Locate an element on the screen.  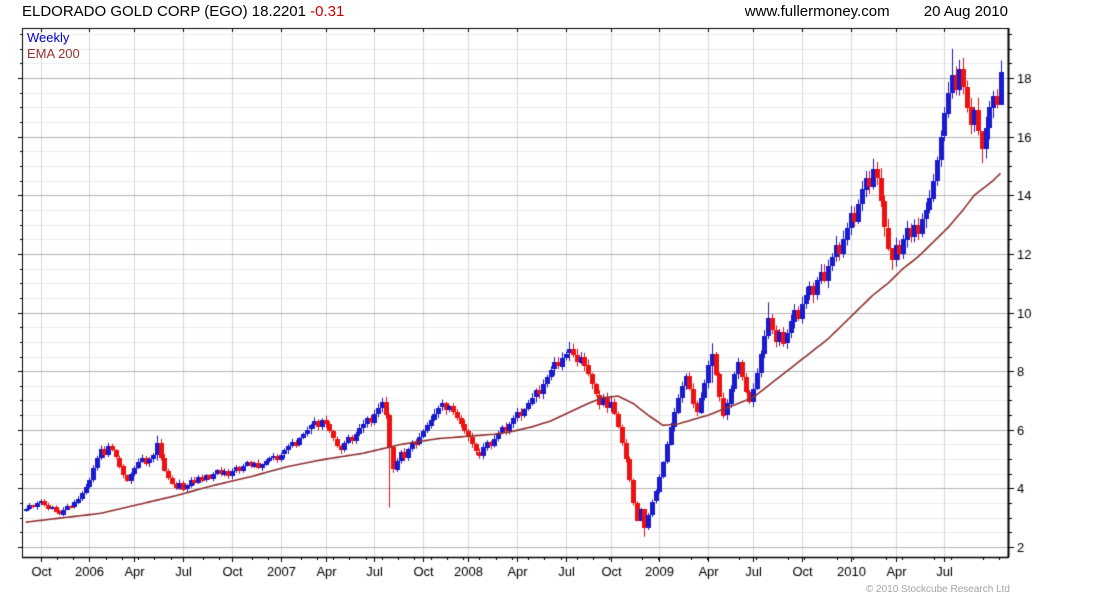
header-right: www.fullermoney.com 20 Aug 2010 is located at coordinates (876, 11).